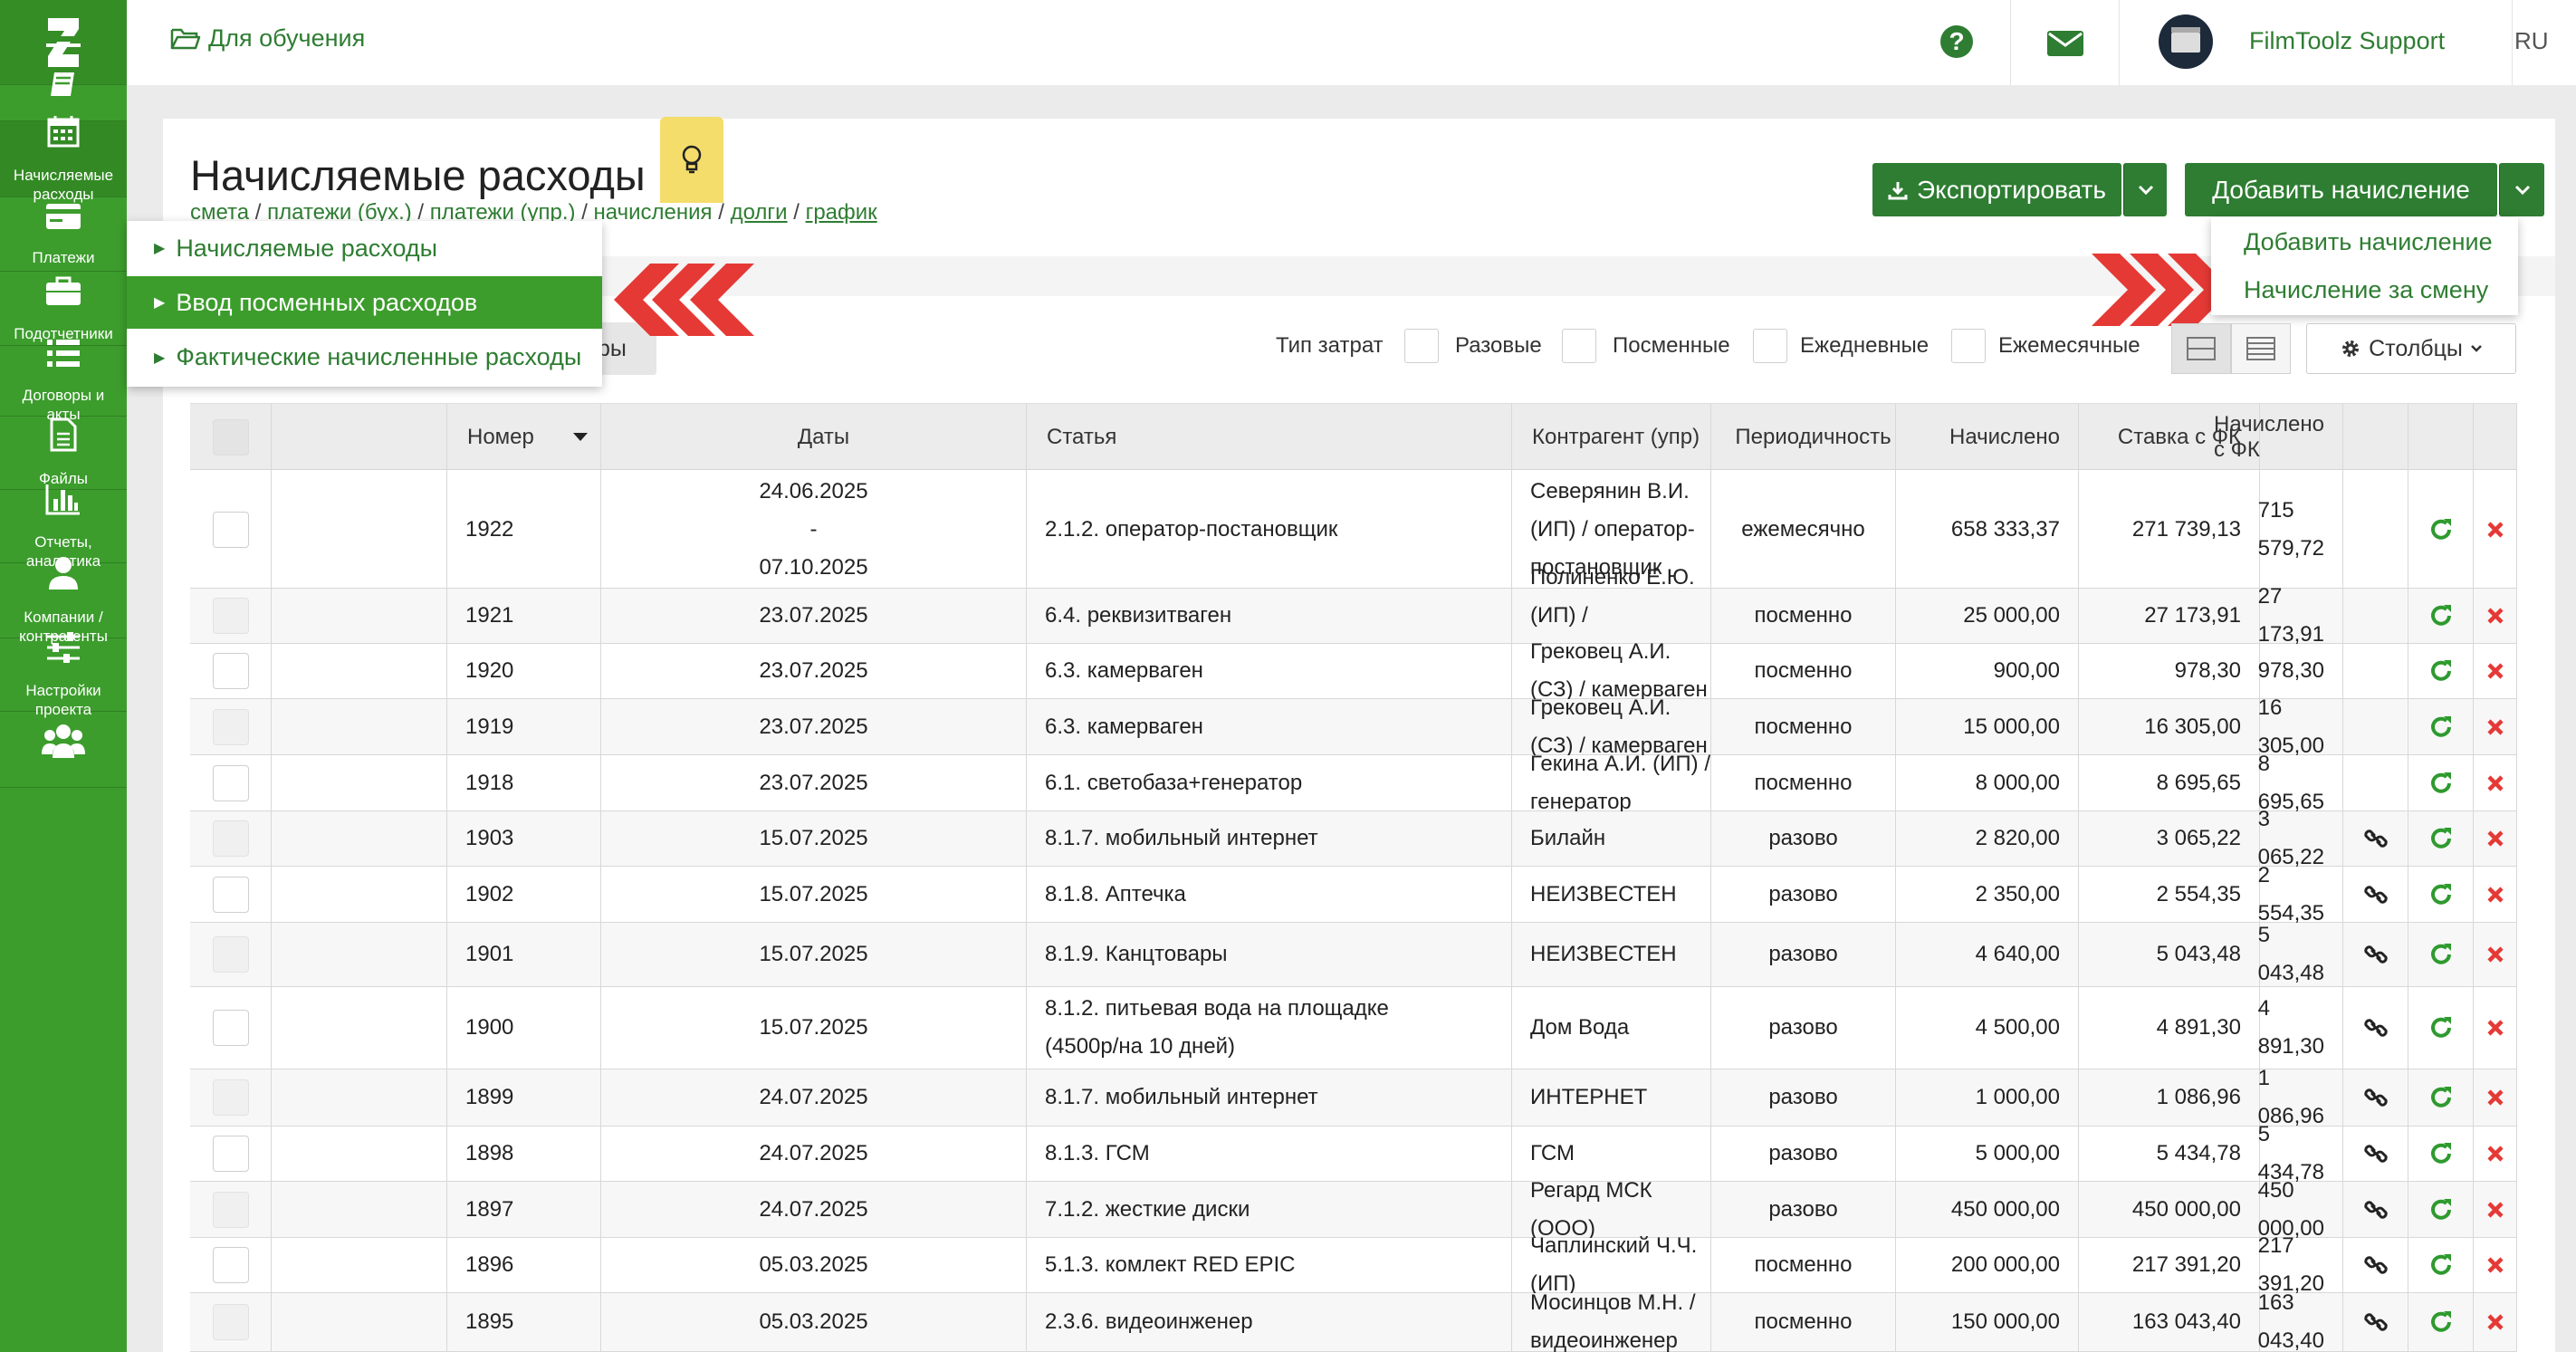 This screenshot has height=1352, width=2576. What do you see at coordinates (1269, 437) in the screenshot?
I see `column-header-2: Статья` at bounding box center [1269, 437].